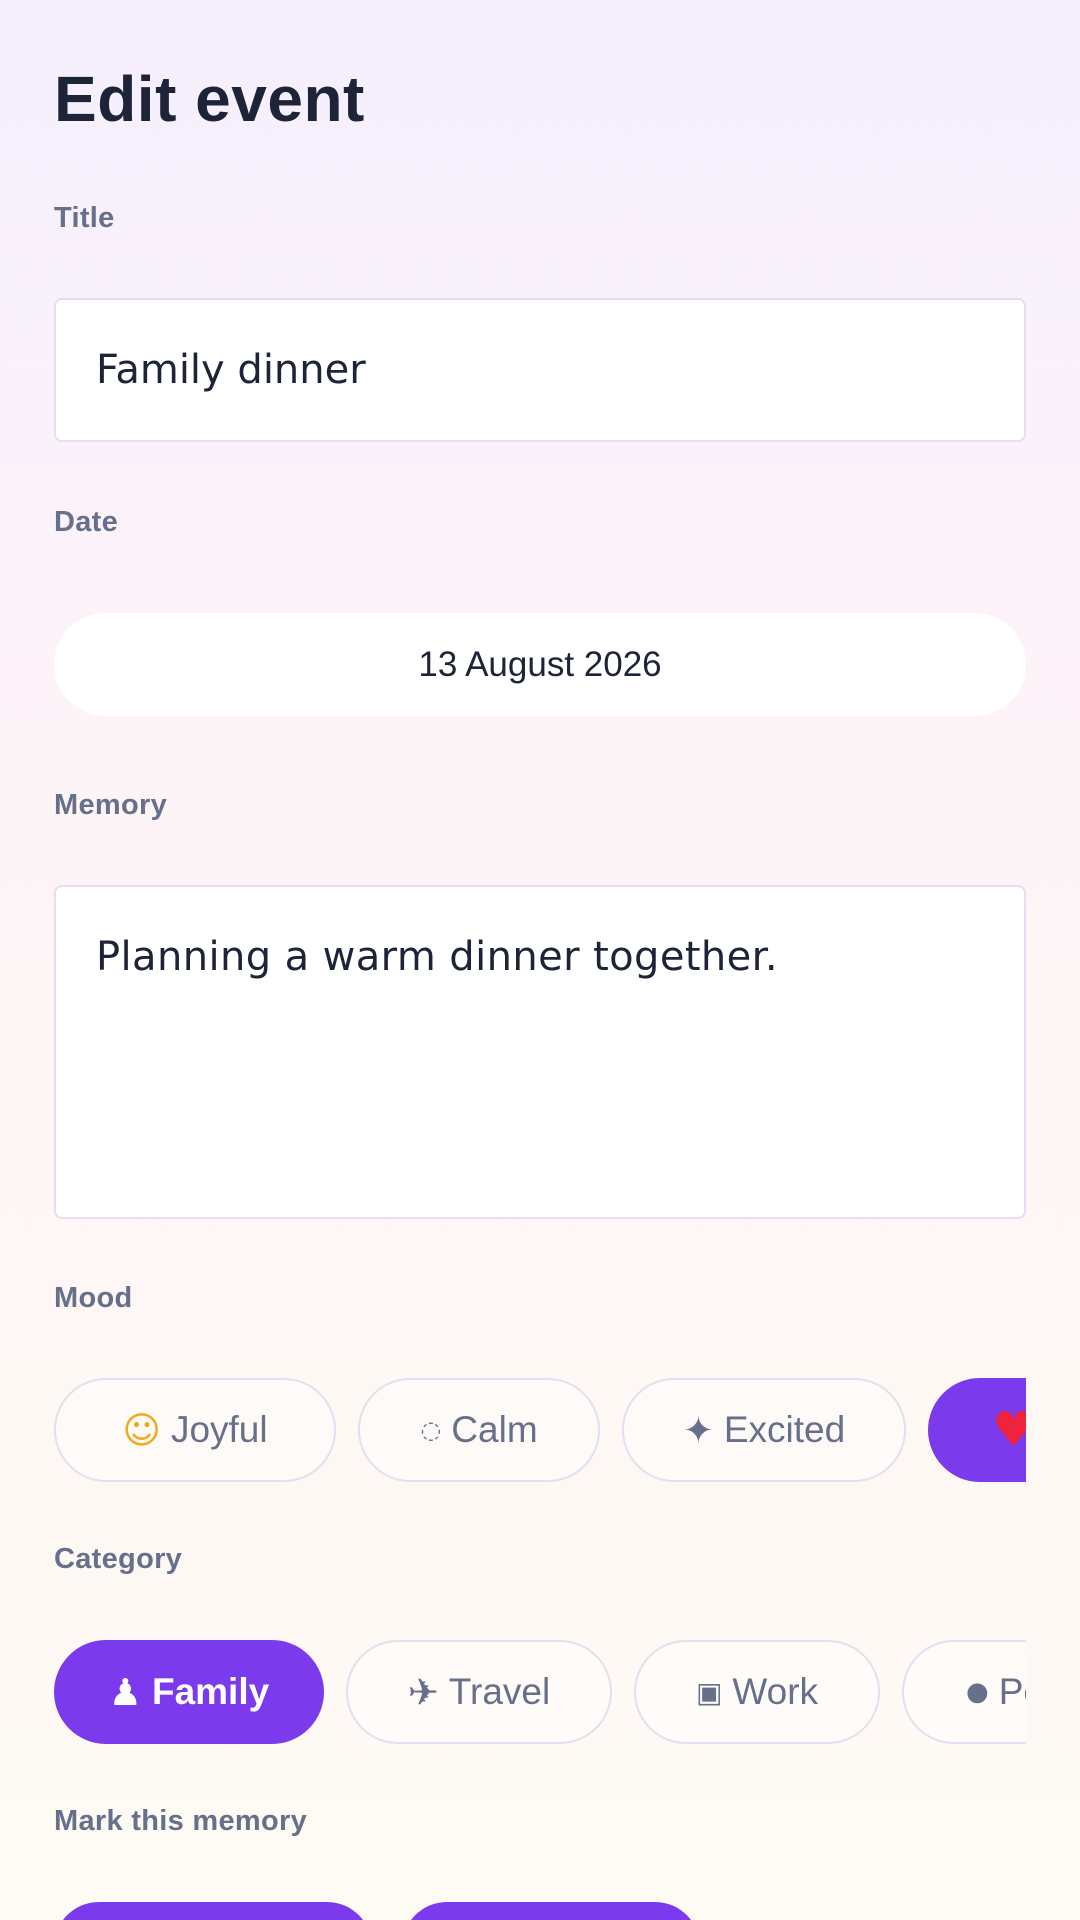  Describe the element at coordinates (93, 1298) in the screenshot. I see `mood-label: Mood` at that location.